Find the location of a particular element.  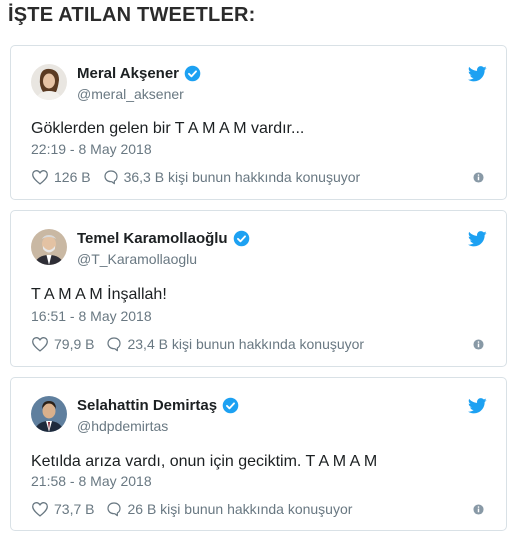

talking-link: 23,4 B kişi bunun hakkında konuşuyor is located at coordinates (235, 344).